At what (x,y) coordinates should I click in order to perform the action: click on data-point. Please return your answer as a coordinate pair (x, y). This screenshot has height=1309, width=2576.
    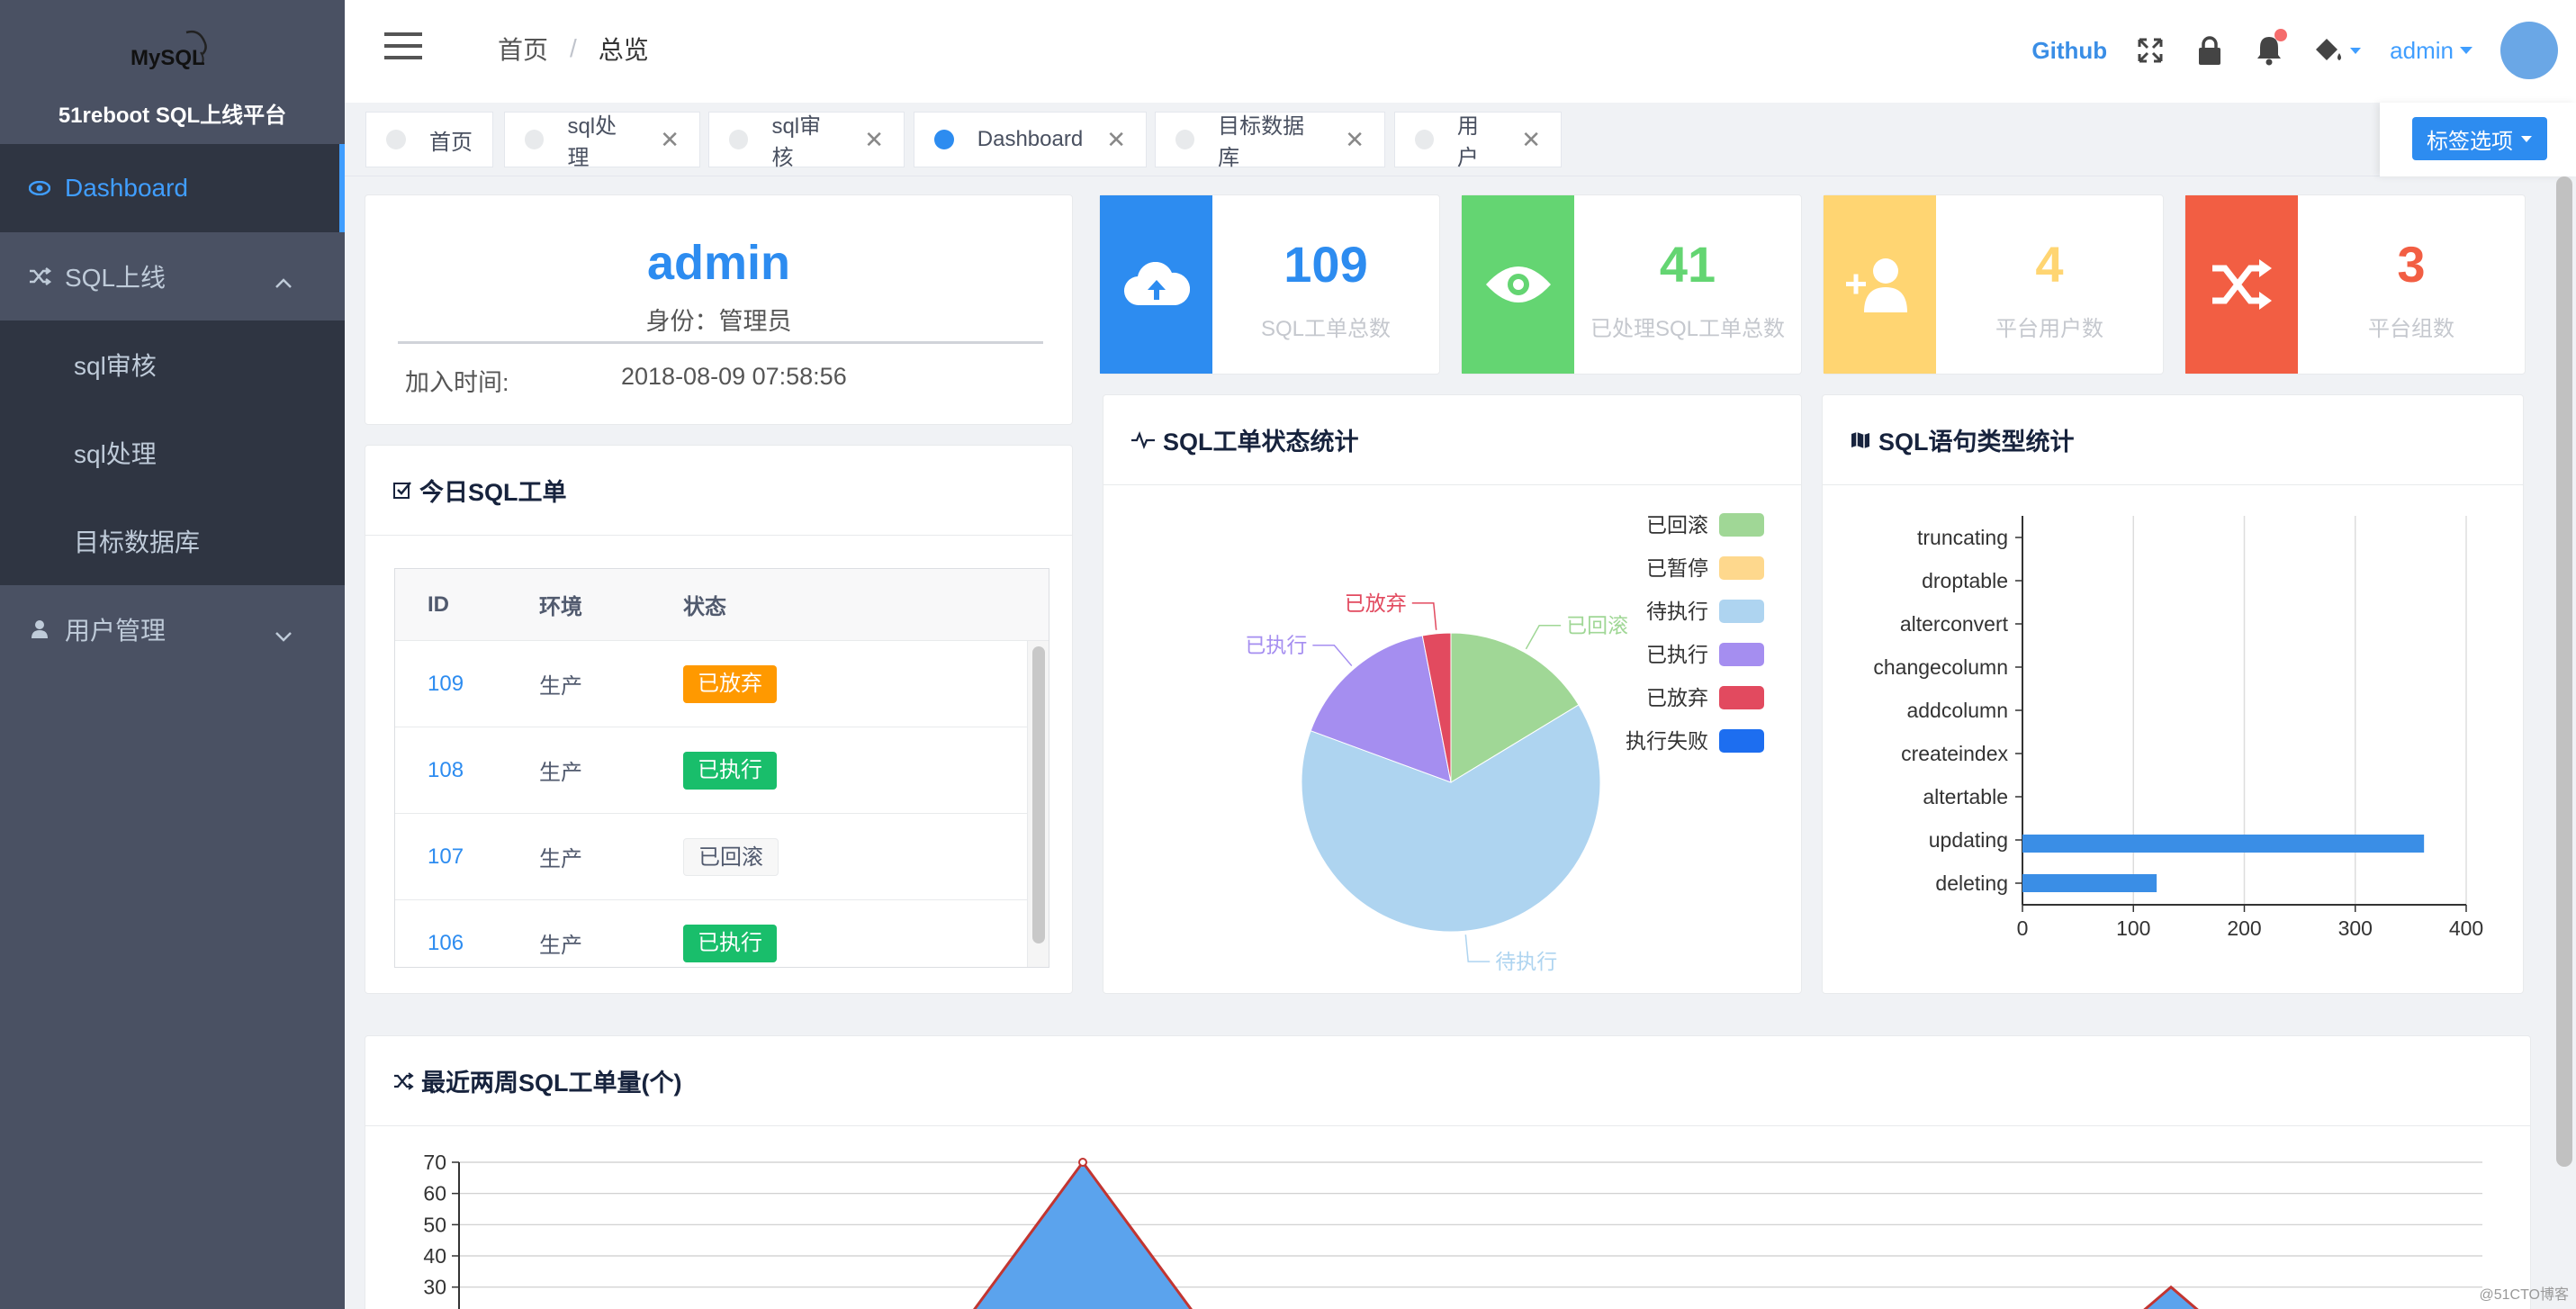
    Looking at the image, I should click on (1082, 1163).